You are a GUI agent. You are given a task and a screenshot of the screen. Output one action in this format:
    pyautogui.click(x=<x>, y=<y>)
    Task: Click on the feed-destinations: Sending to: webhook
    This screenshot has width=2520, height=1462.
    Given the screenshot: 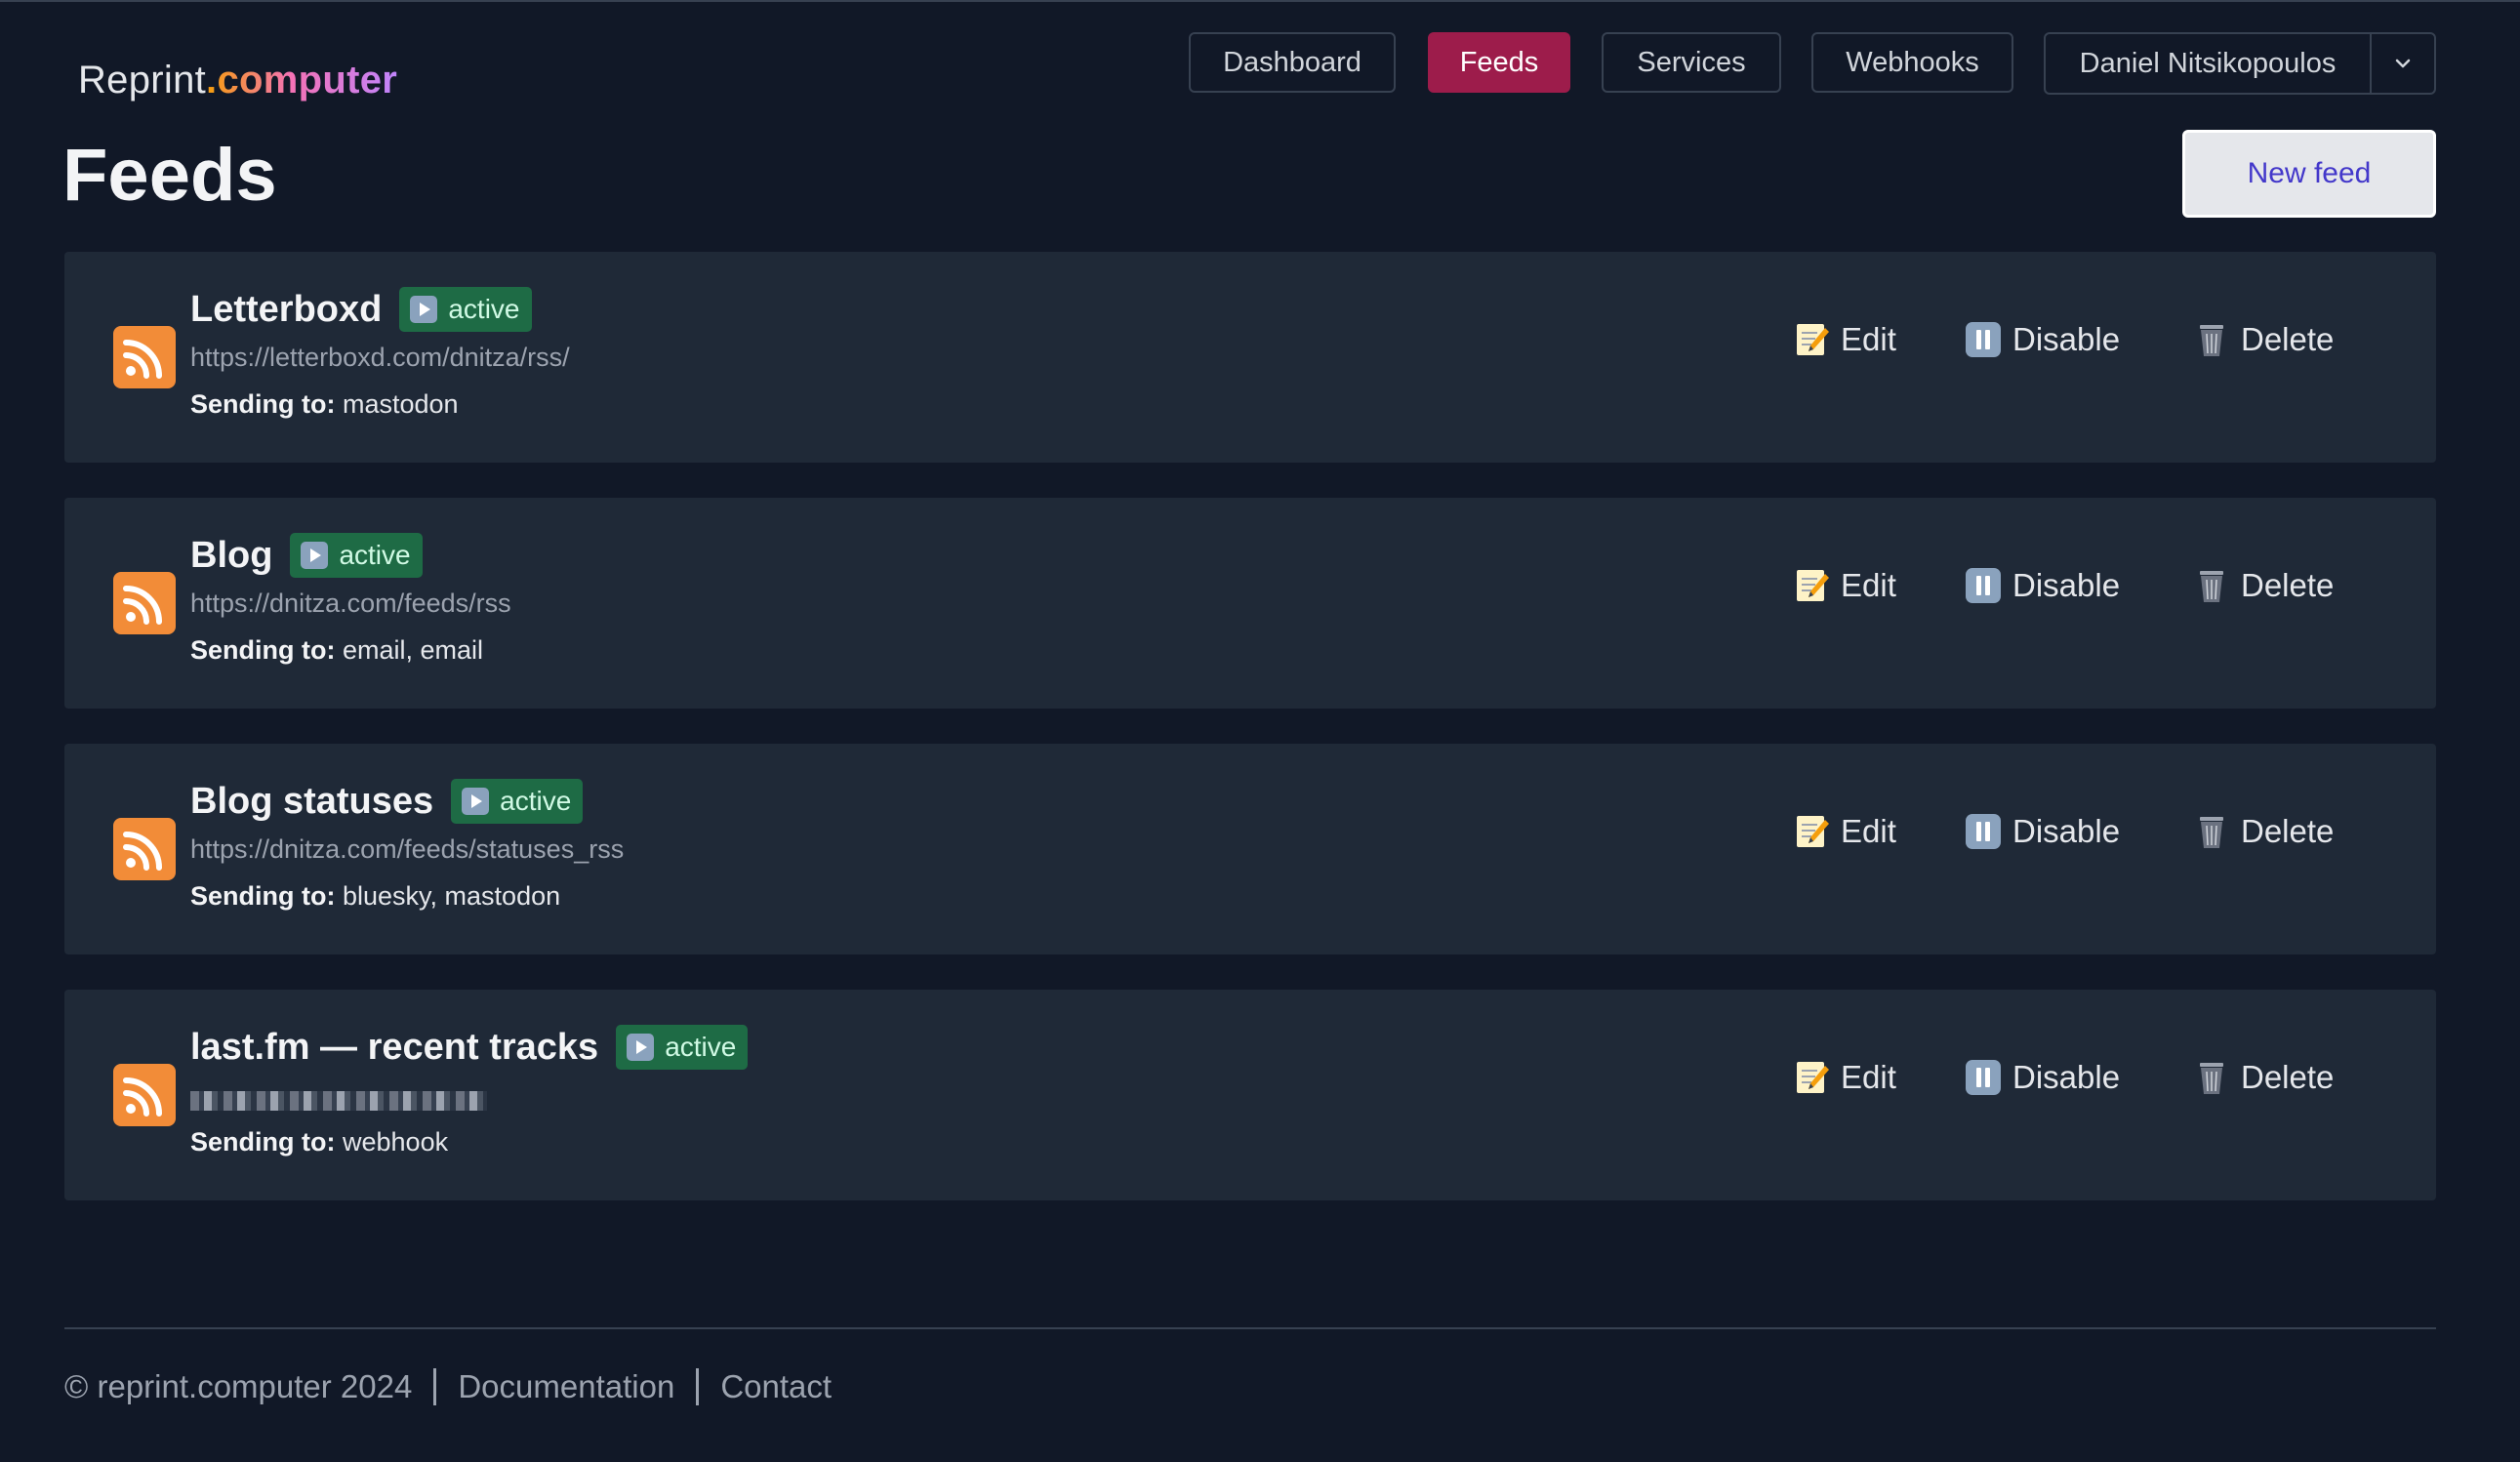 What is the action you would take?
    pyautogui.click(x=319, y=1142)
    